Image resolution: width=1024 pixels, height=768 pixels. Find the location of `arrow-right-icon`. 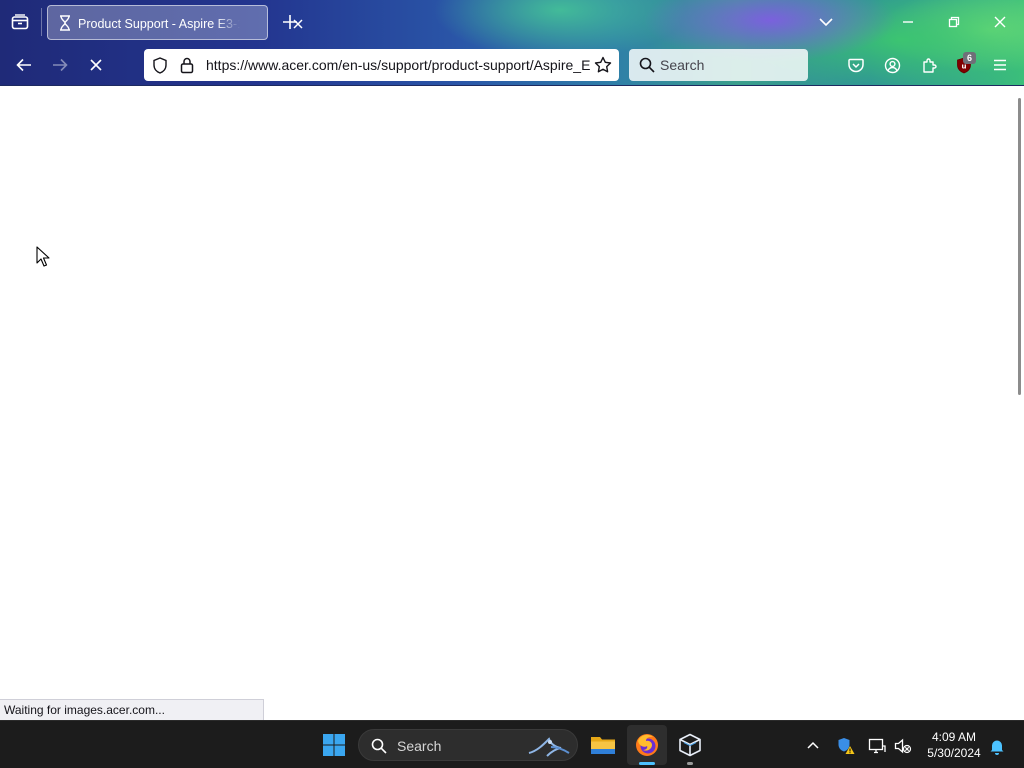

arrow-right-icon is located at coordinates (60, 65).